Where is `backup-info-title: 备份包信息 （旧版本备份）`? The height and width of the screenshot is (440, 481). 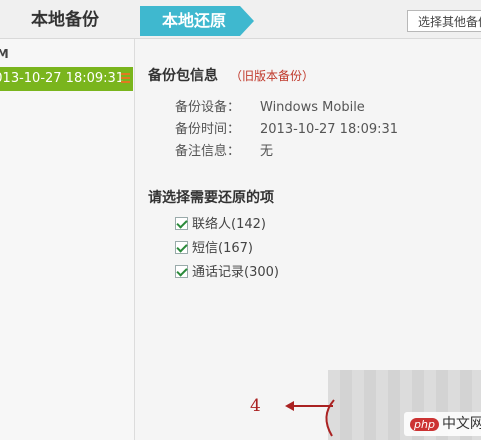
backup-info-title: 备份包信息 （旧版本备份） is located at coordinates (231, 75).